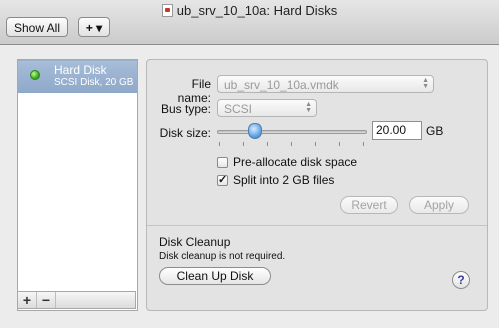  I want to click on disk-cleanup-heading: Disk Cleanup, so click(195, 242).